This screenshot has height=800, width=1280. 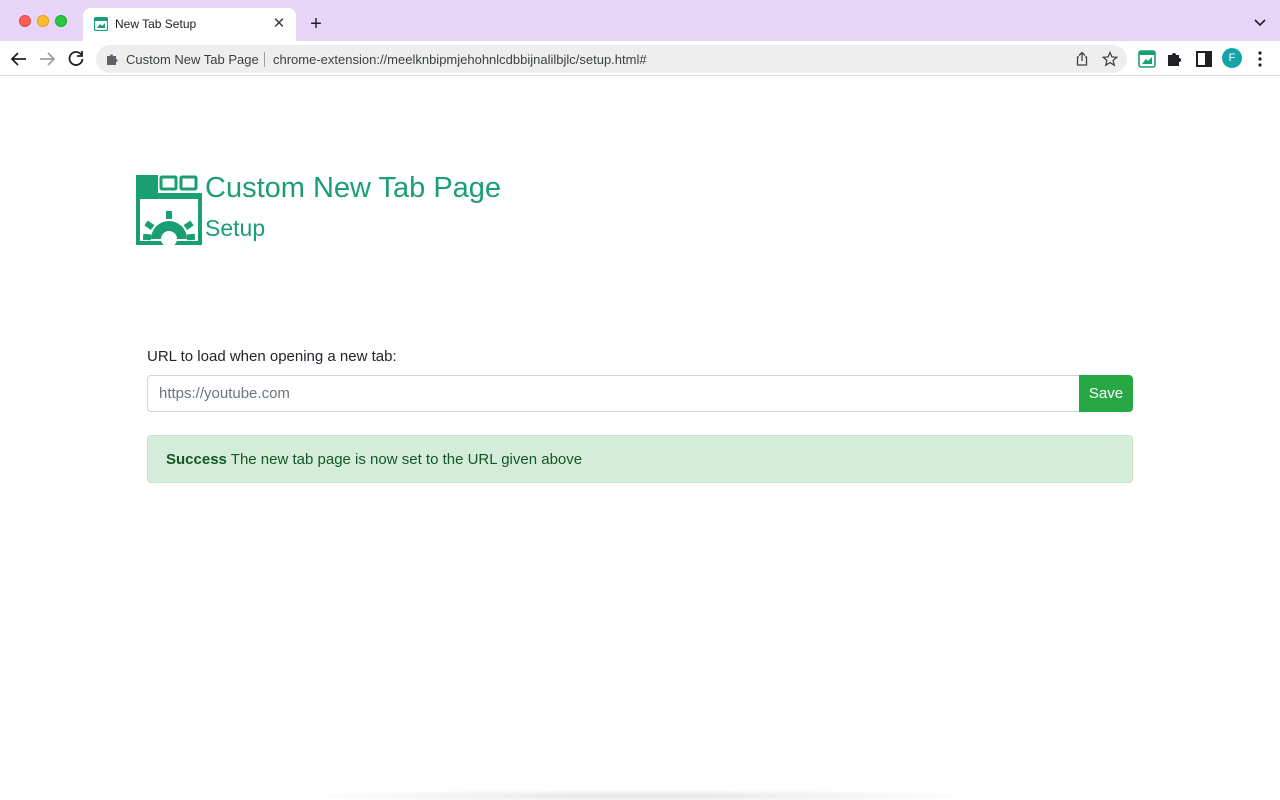 I want to click on kebab-menu-icon, so click(x=1260, y=59).